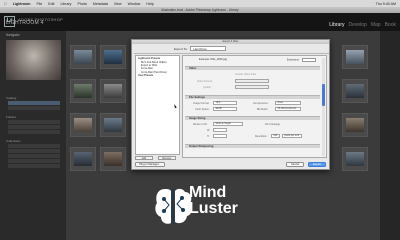  What do you see at coordinates (323, 95) in the screenshot?
I see `settings-scroll-thumb` at bounding box center [323, 95].